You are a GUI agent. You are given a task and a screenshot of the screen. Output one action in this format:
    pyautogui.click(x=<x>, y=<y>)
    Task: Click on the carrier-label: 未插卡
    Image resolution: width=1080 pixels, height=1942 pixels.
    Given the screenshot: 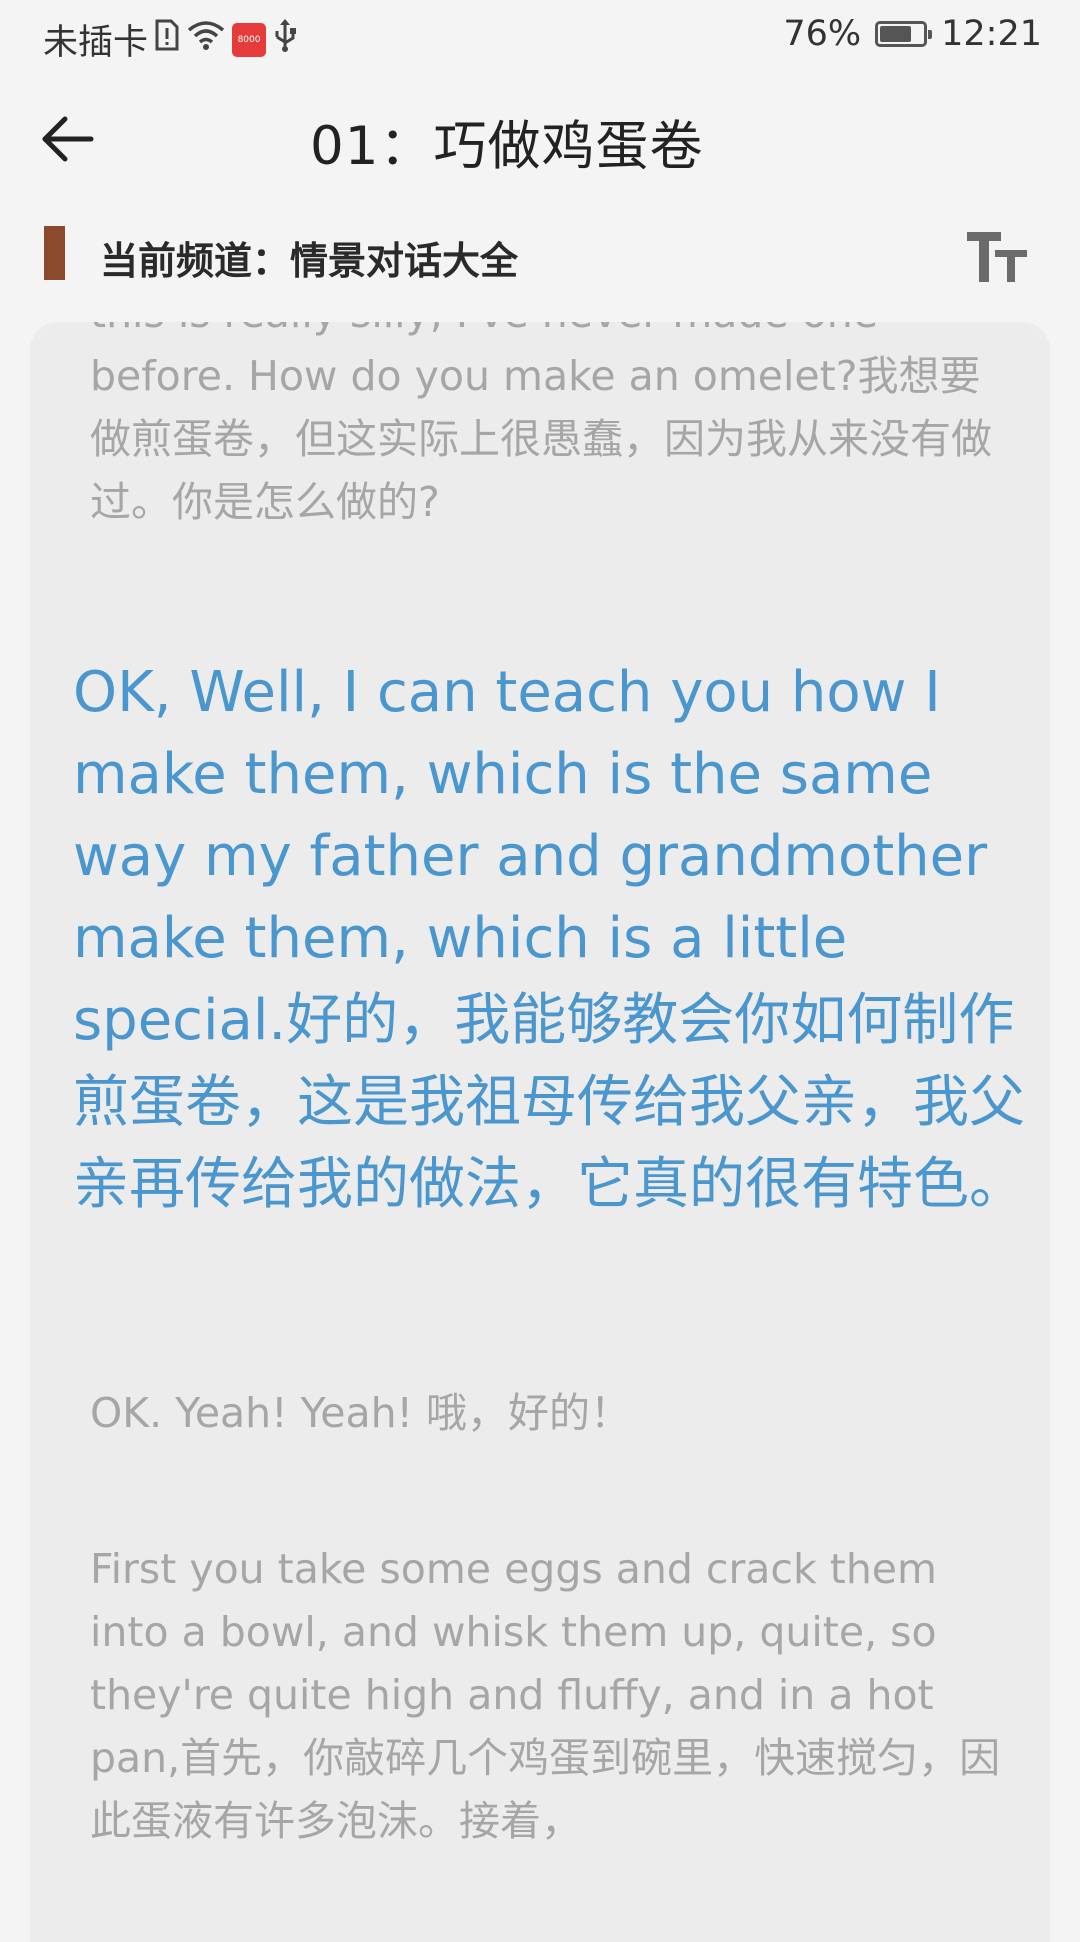 What is the action you would take?
    pyautogui.click(x=96, y=43)
    